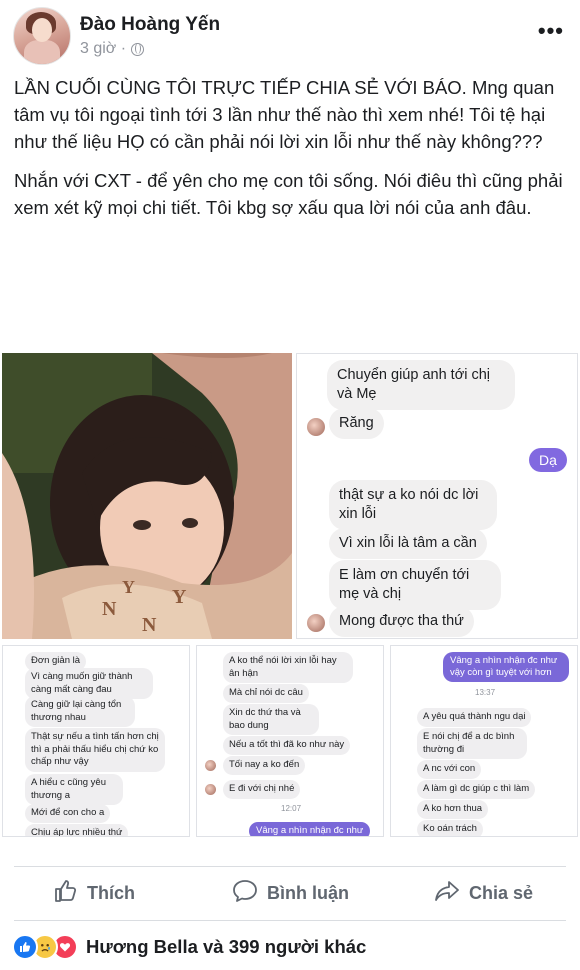  I want to click on chat-message-outgoing: Dạ, so click(548, 460).